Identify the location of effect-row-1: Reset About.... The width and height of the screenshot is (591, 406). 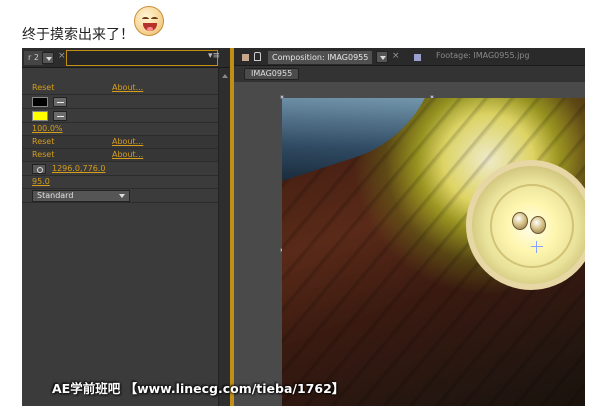
(120, 88).